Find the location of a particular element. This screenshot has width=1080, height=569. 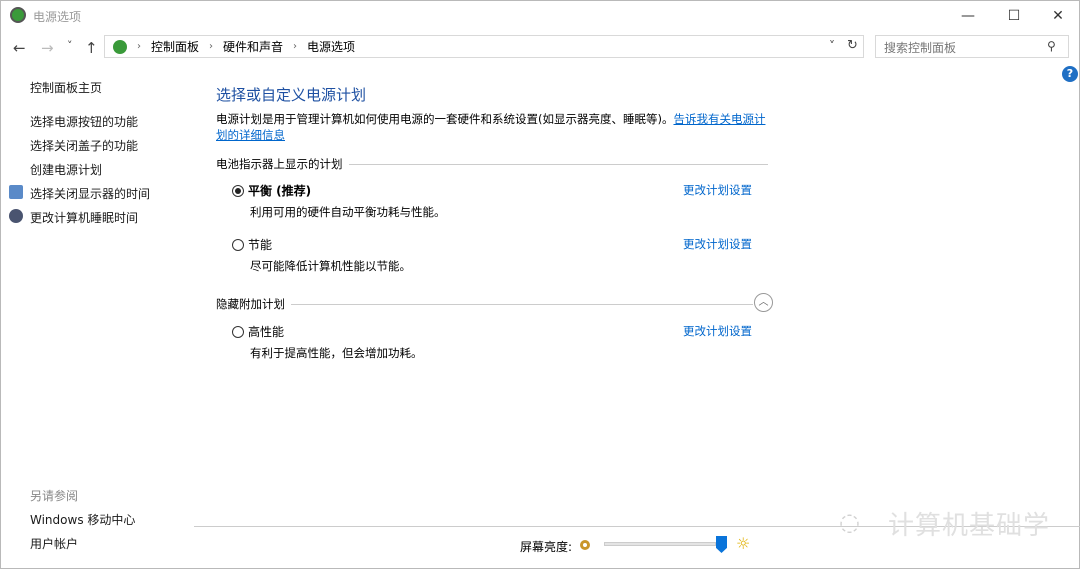

wechat-icon: ◌ is located at coordinates (849, 522).